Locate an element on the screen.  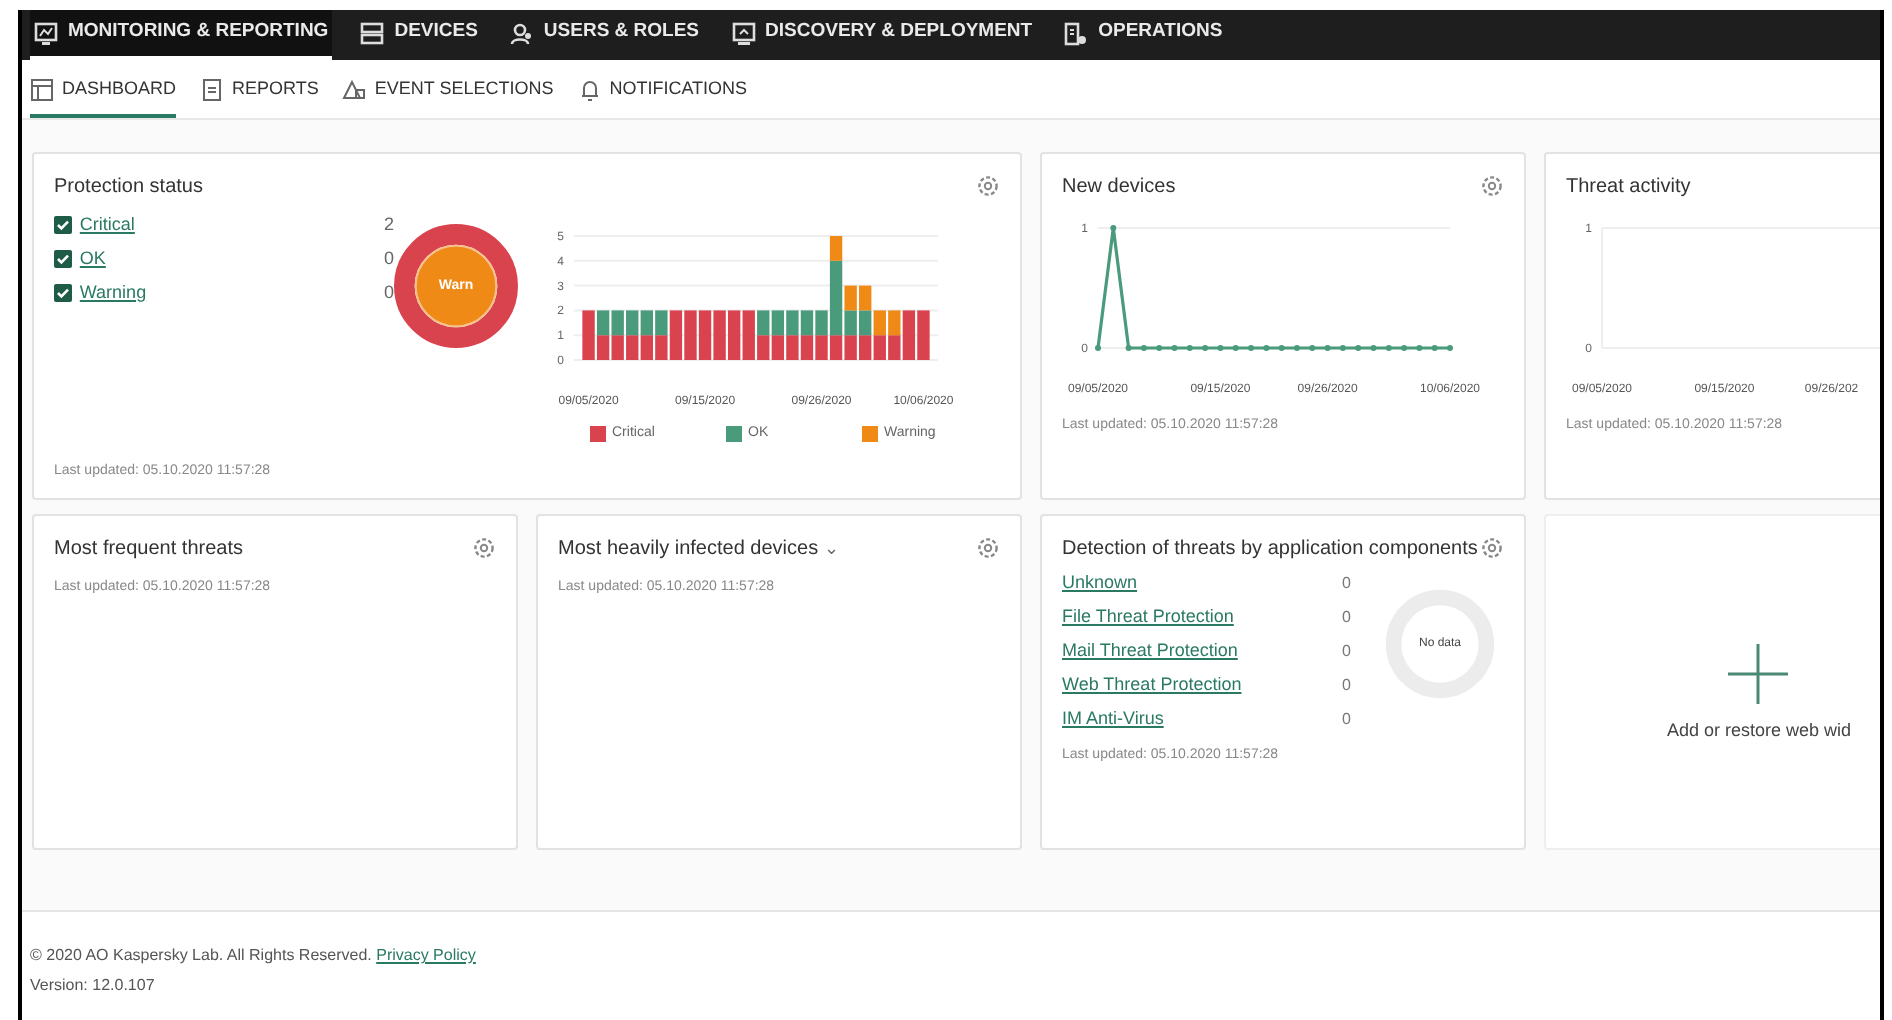
component-link: Unknown is located at coordinates (1202, 584).